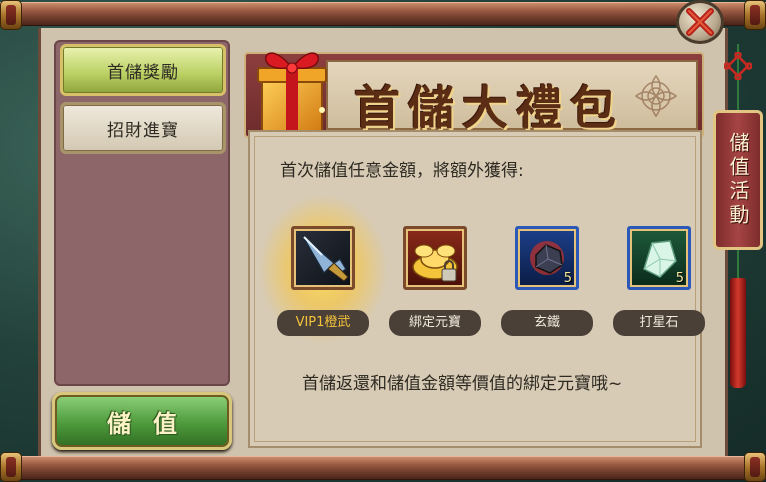 The width and height of the screenshot is (766, 482). I want to click on rod-cap-bottom-right, so click(755, 467).